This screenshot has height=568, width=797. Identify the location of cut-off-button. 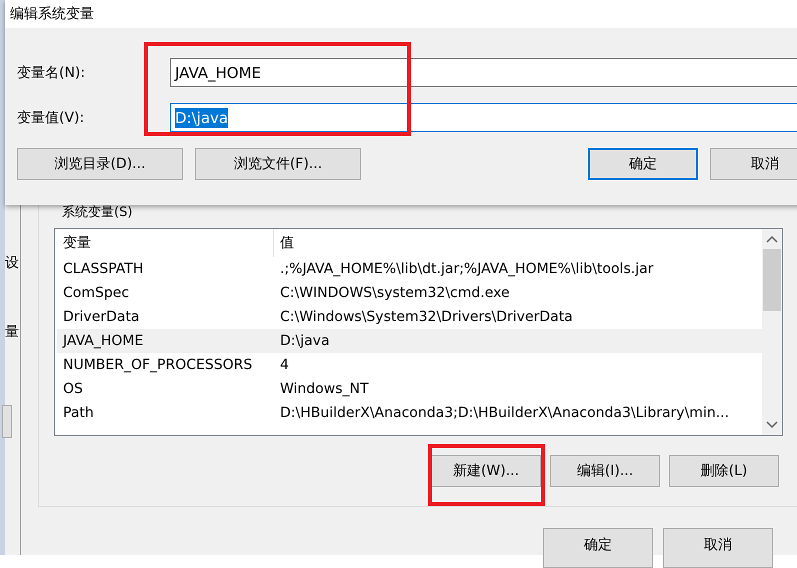
(7, 421).